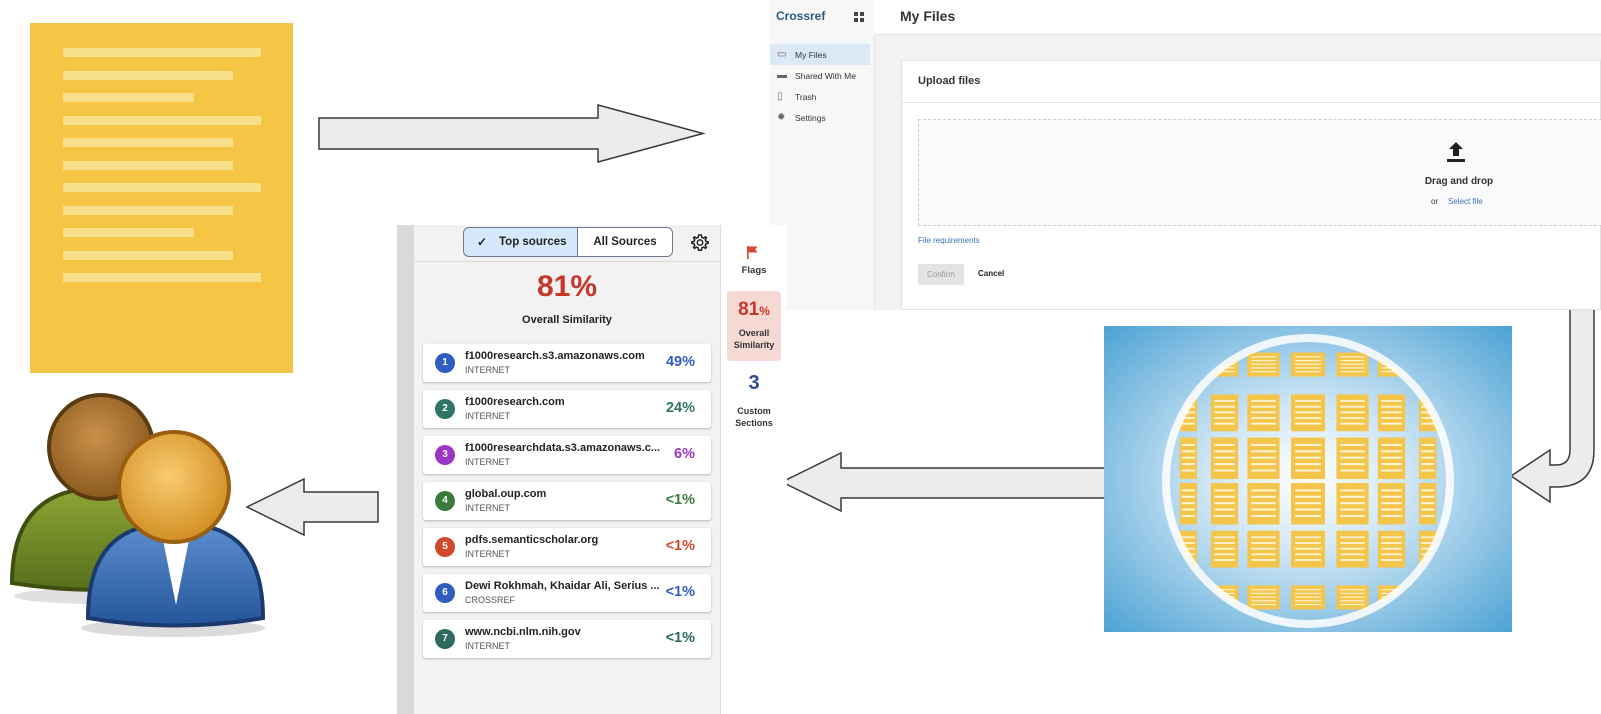 This screenshot has height=714, width=1601. What do you see at coordinates (782, 75) in the screenshot?
I see `shared-icon: ▬` at bounding box center [782, 75].